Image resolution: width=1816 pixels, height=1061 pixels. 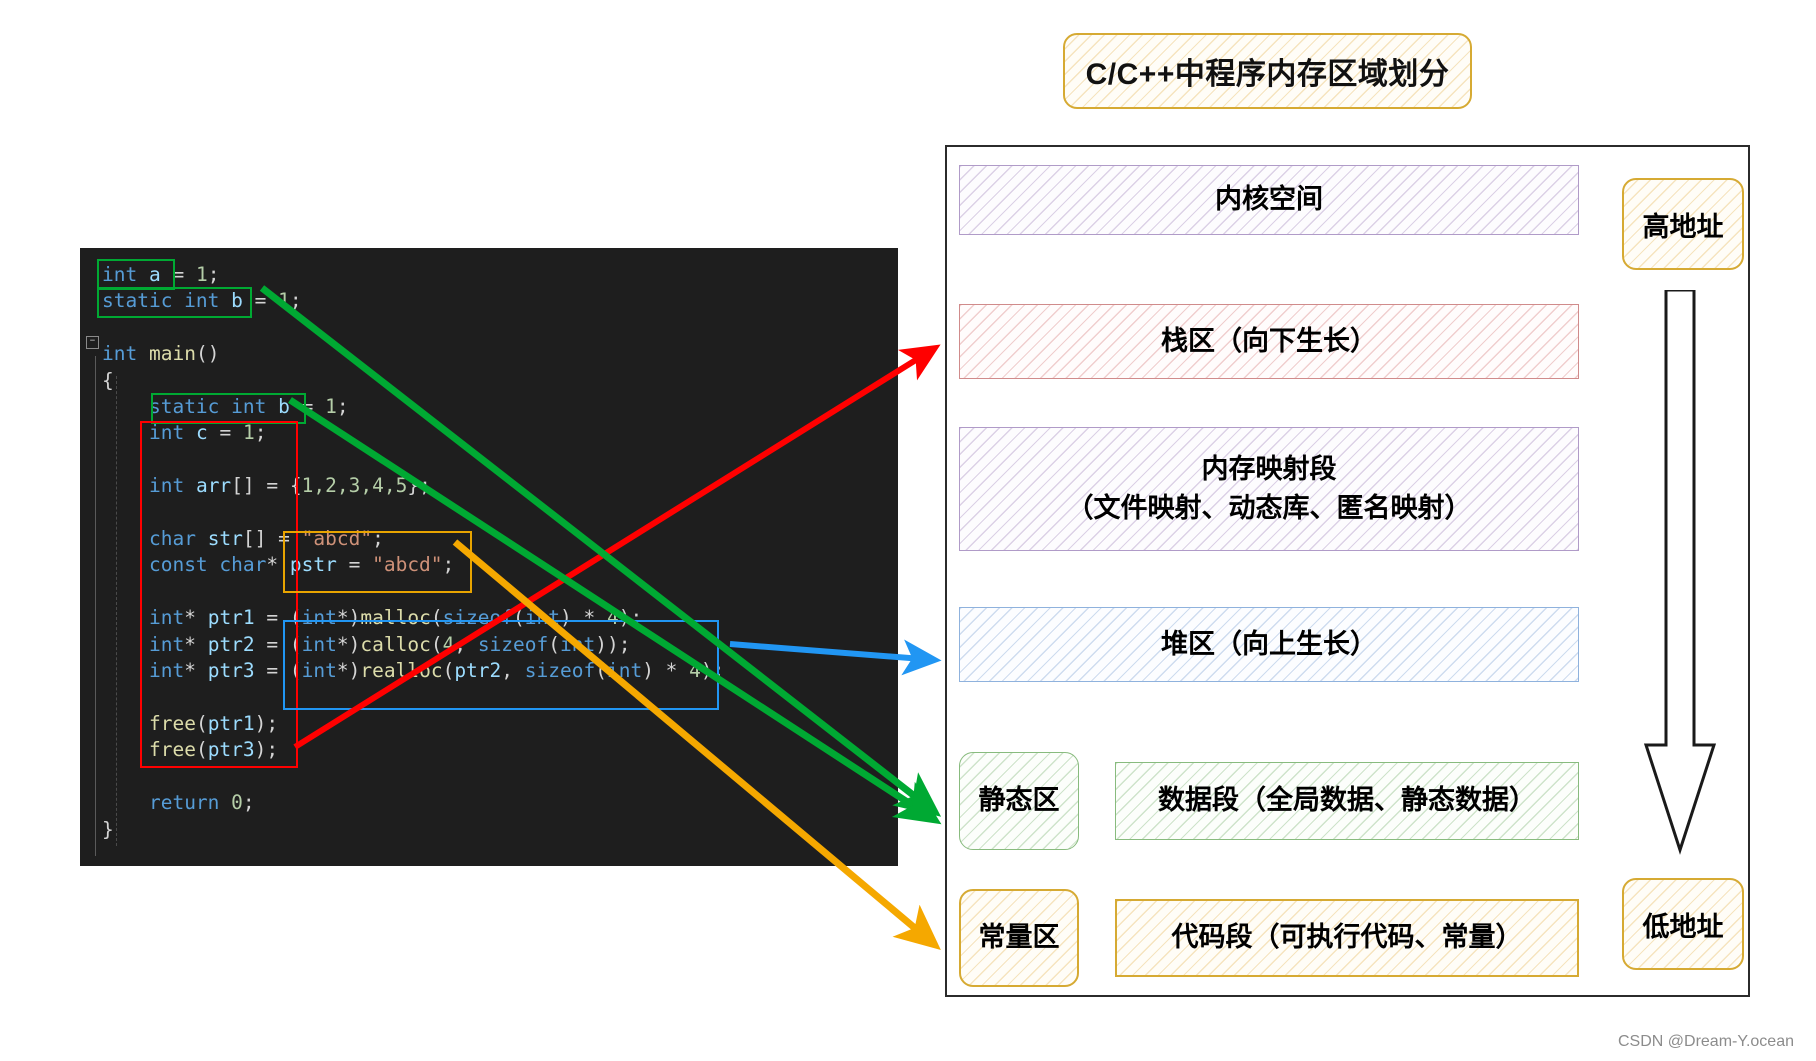 I want to click on region-data-segment: 数据段（全局数据、静态数据）, so click(x=1347, y=801).